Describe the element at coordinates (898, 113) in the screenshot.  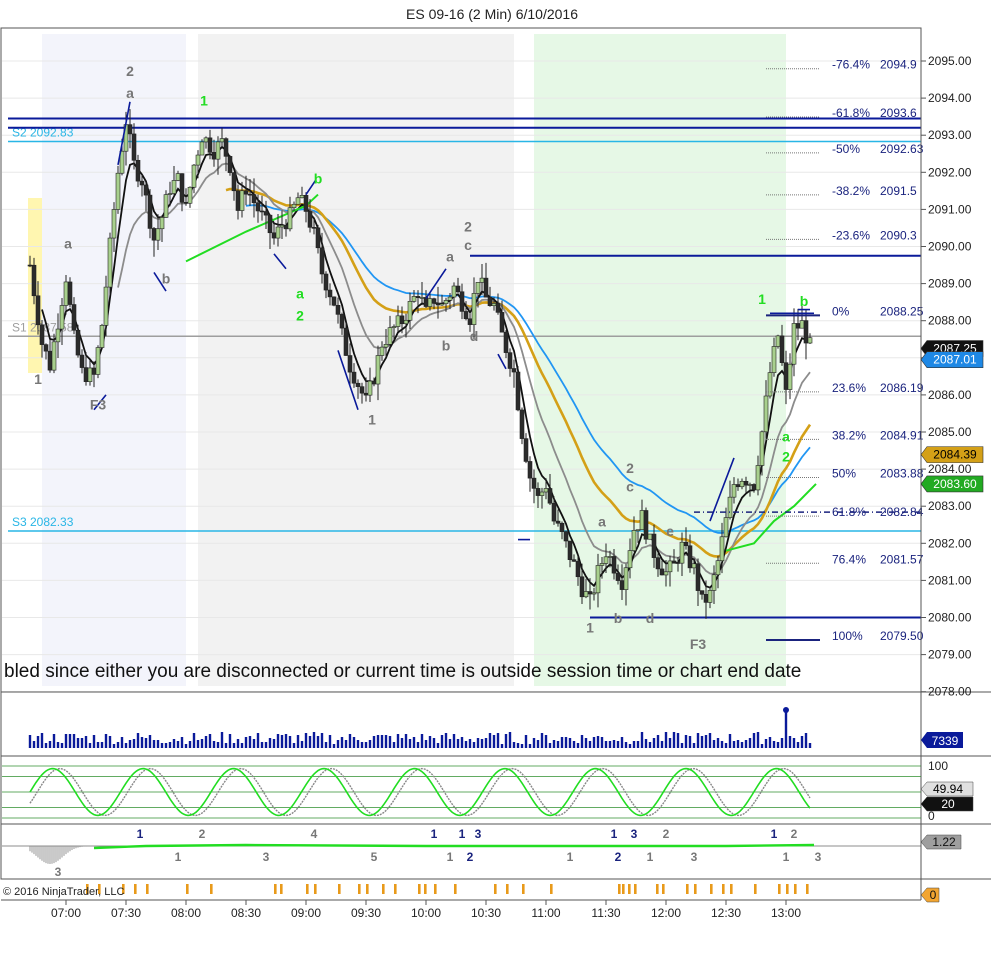
I see `fib-value: 2093.6` at that location.